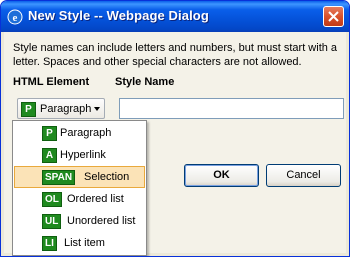 Image resolution: width=350 pixels, height=257 pixels. What do you see at coordinates (49, 133) in the screenshot?
I see `menu-item-badge: P` at bounding box center [49, 133].